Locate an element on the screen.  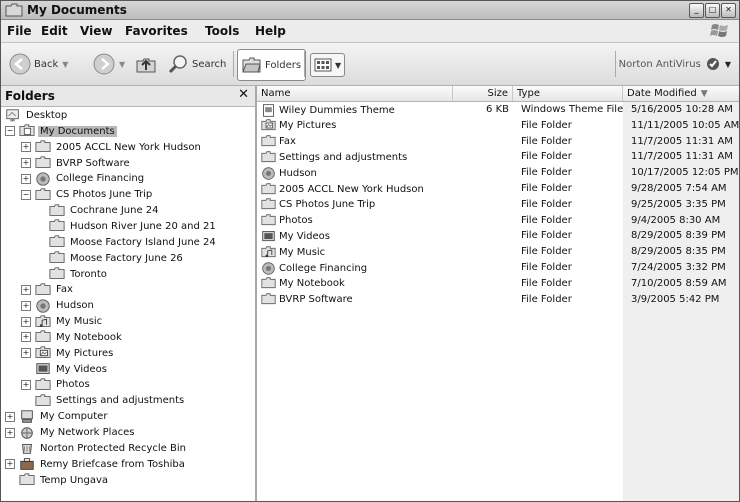
tree-item: + My Notebook is located at coordinates (72, 337).